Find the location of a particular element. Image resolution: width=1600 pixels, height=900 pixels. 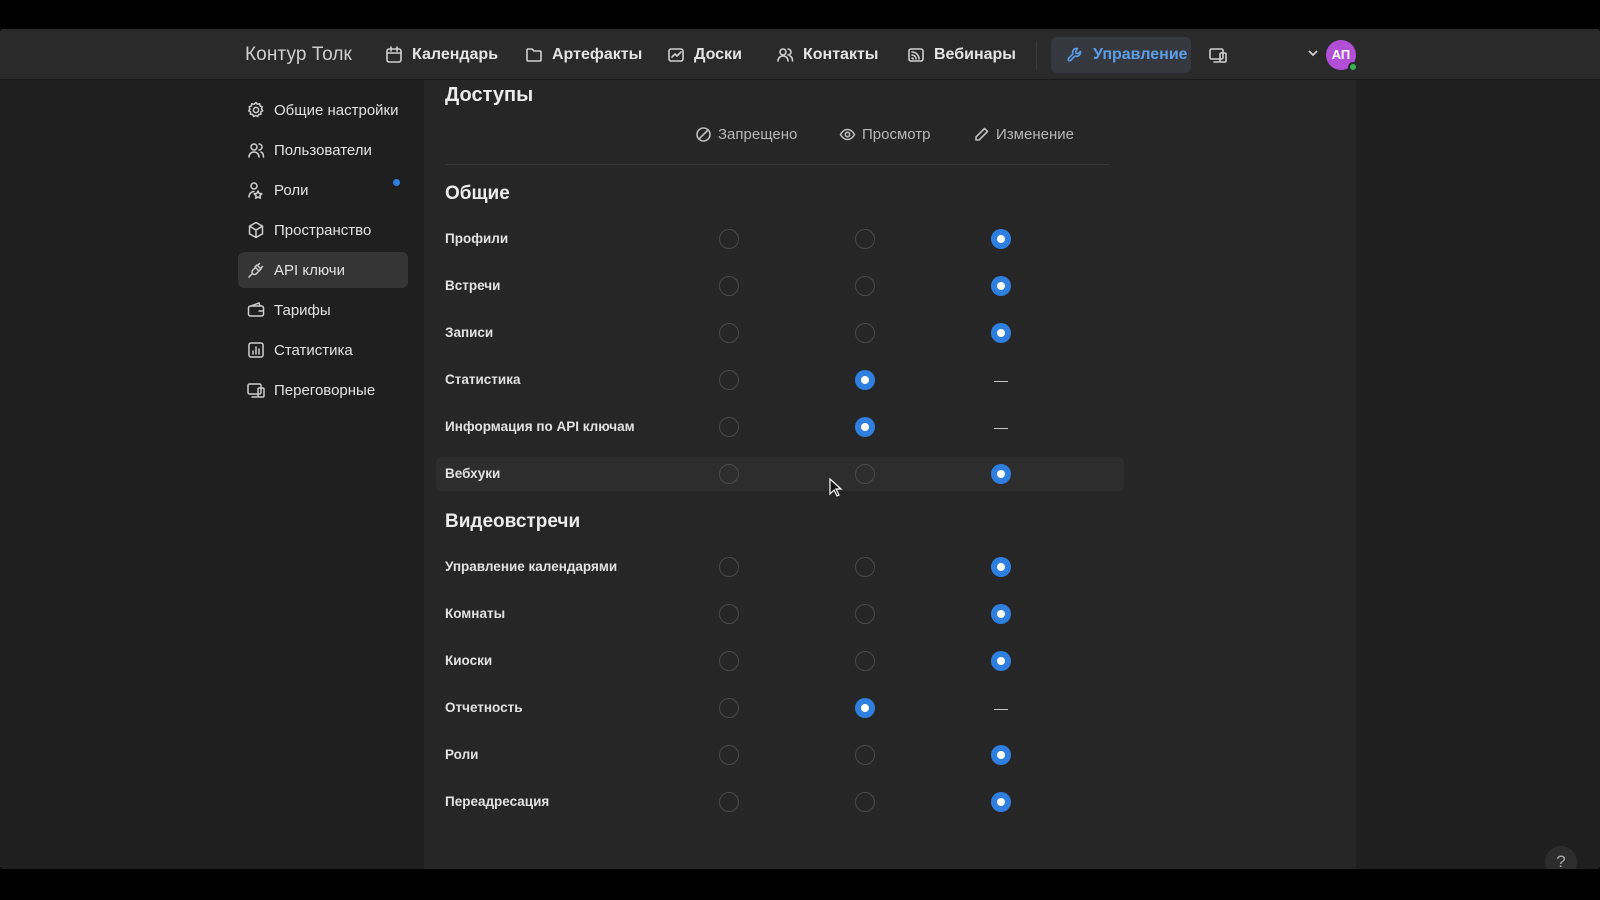

nav-contacts: Контакты is located at coordinates (826, 54).